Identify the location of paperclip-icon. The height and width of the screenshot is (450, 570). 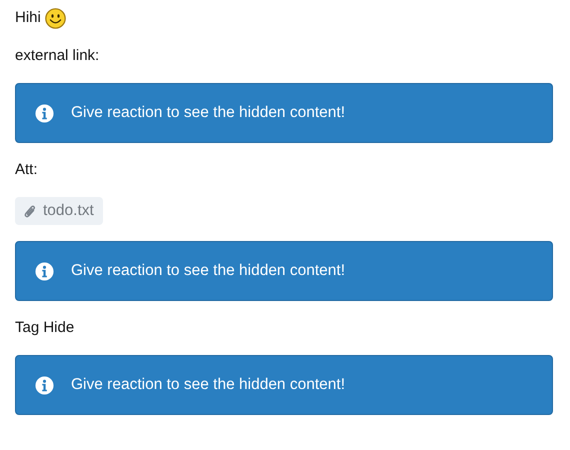
(30, 211).